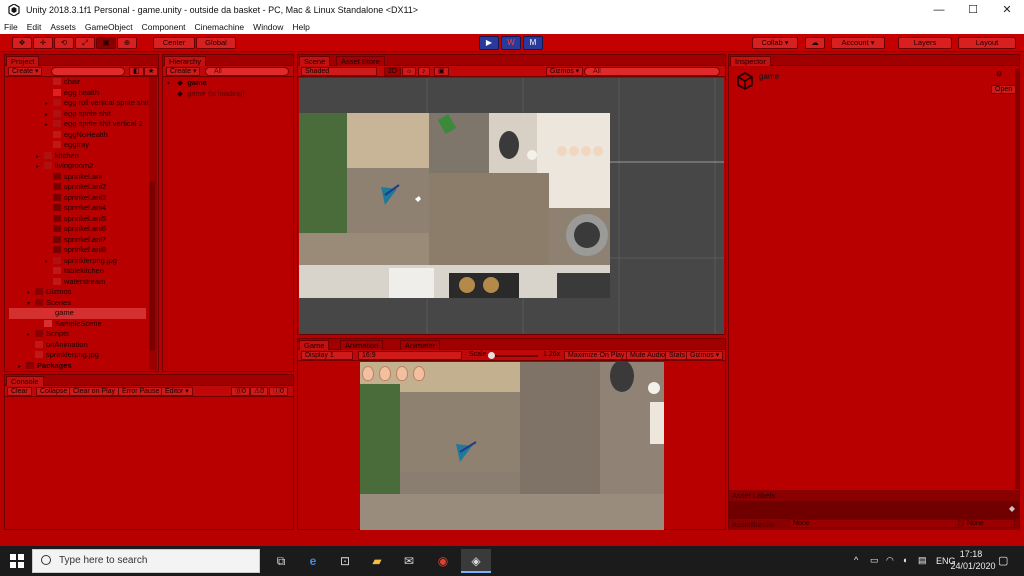 The height and width of the screenshot is (576, 1024). Describe the element at coordinates (775, 43) in the screenshot. I see `collab-dropdown: Collab ▾` at that location.